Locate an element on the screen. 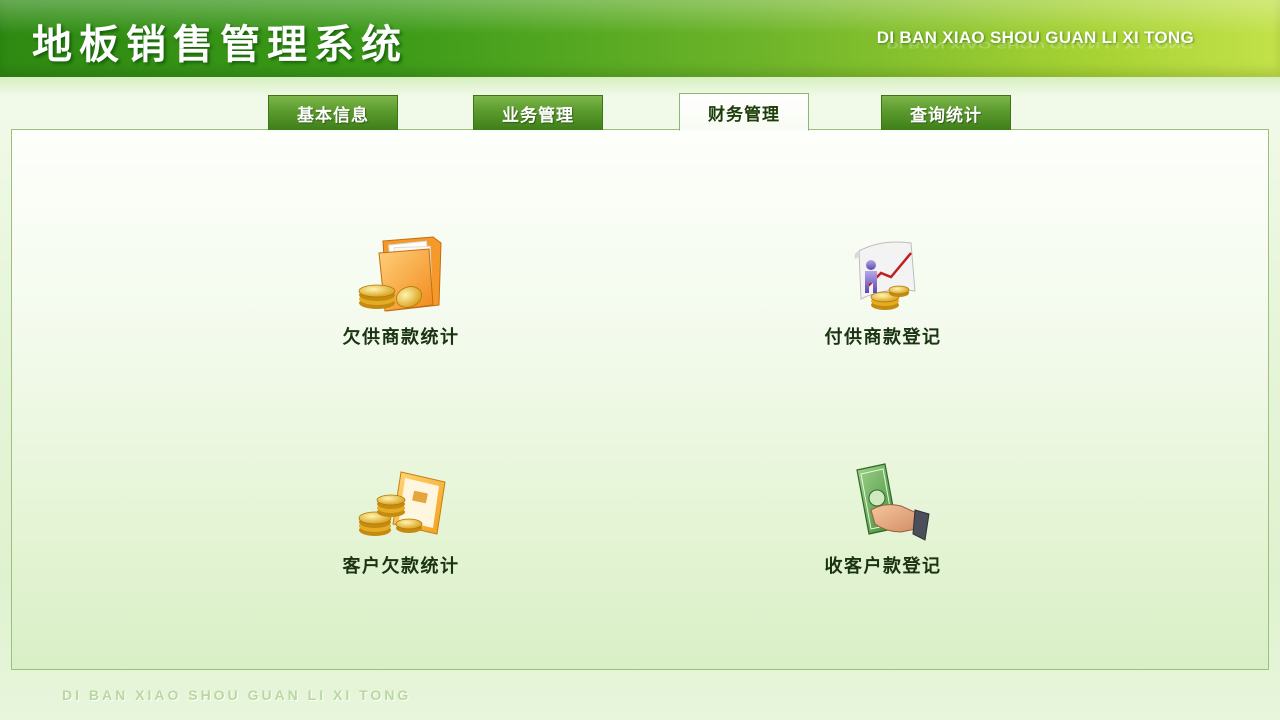  supplier-payment-register-button: 付供商款登记 is located at coordinates (883, 291).